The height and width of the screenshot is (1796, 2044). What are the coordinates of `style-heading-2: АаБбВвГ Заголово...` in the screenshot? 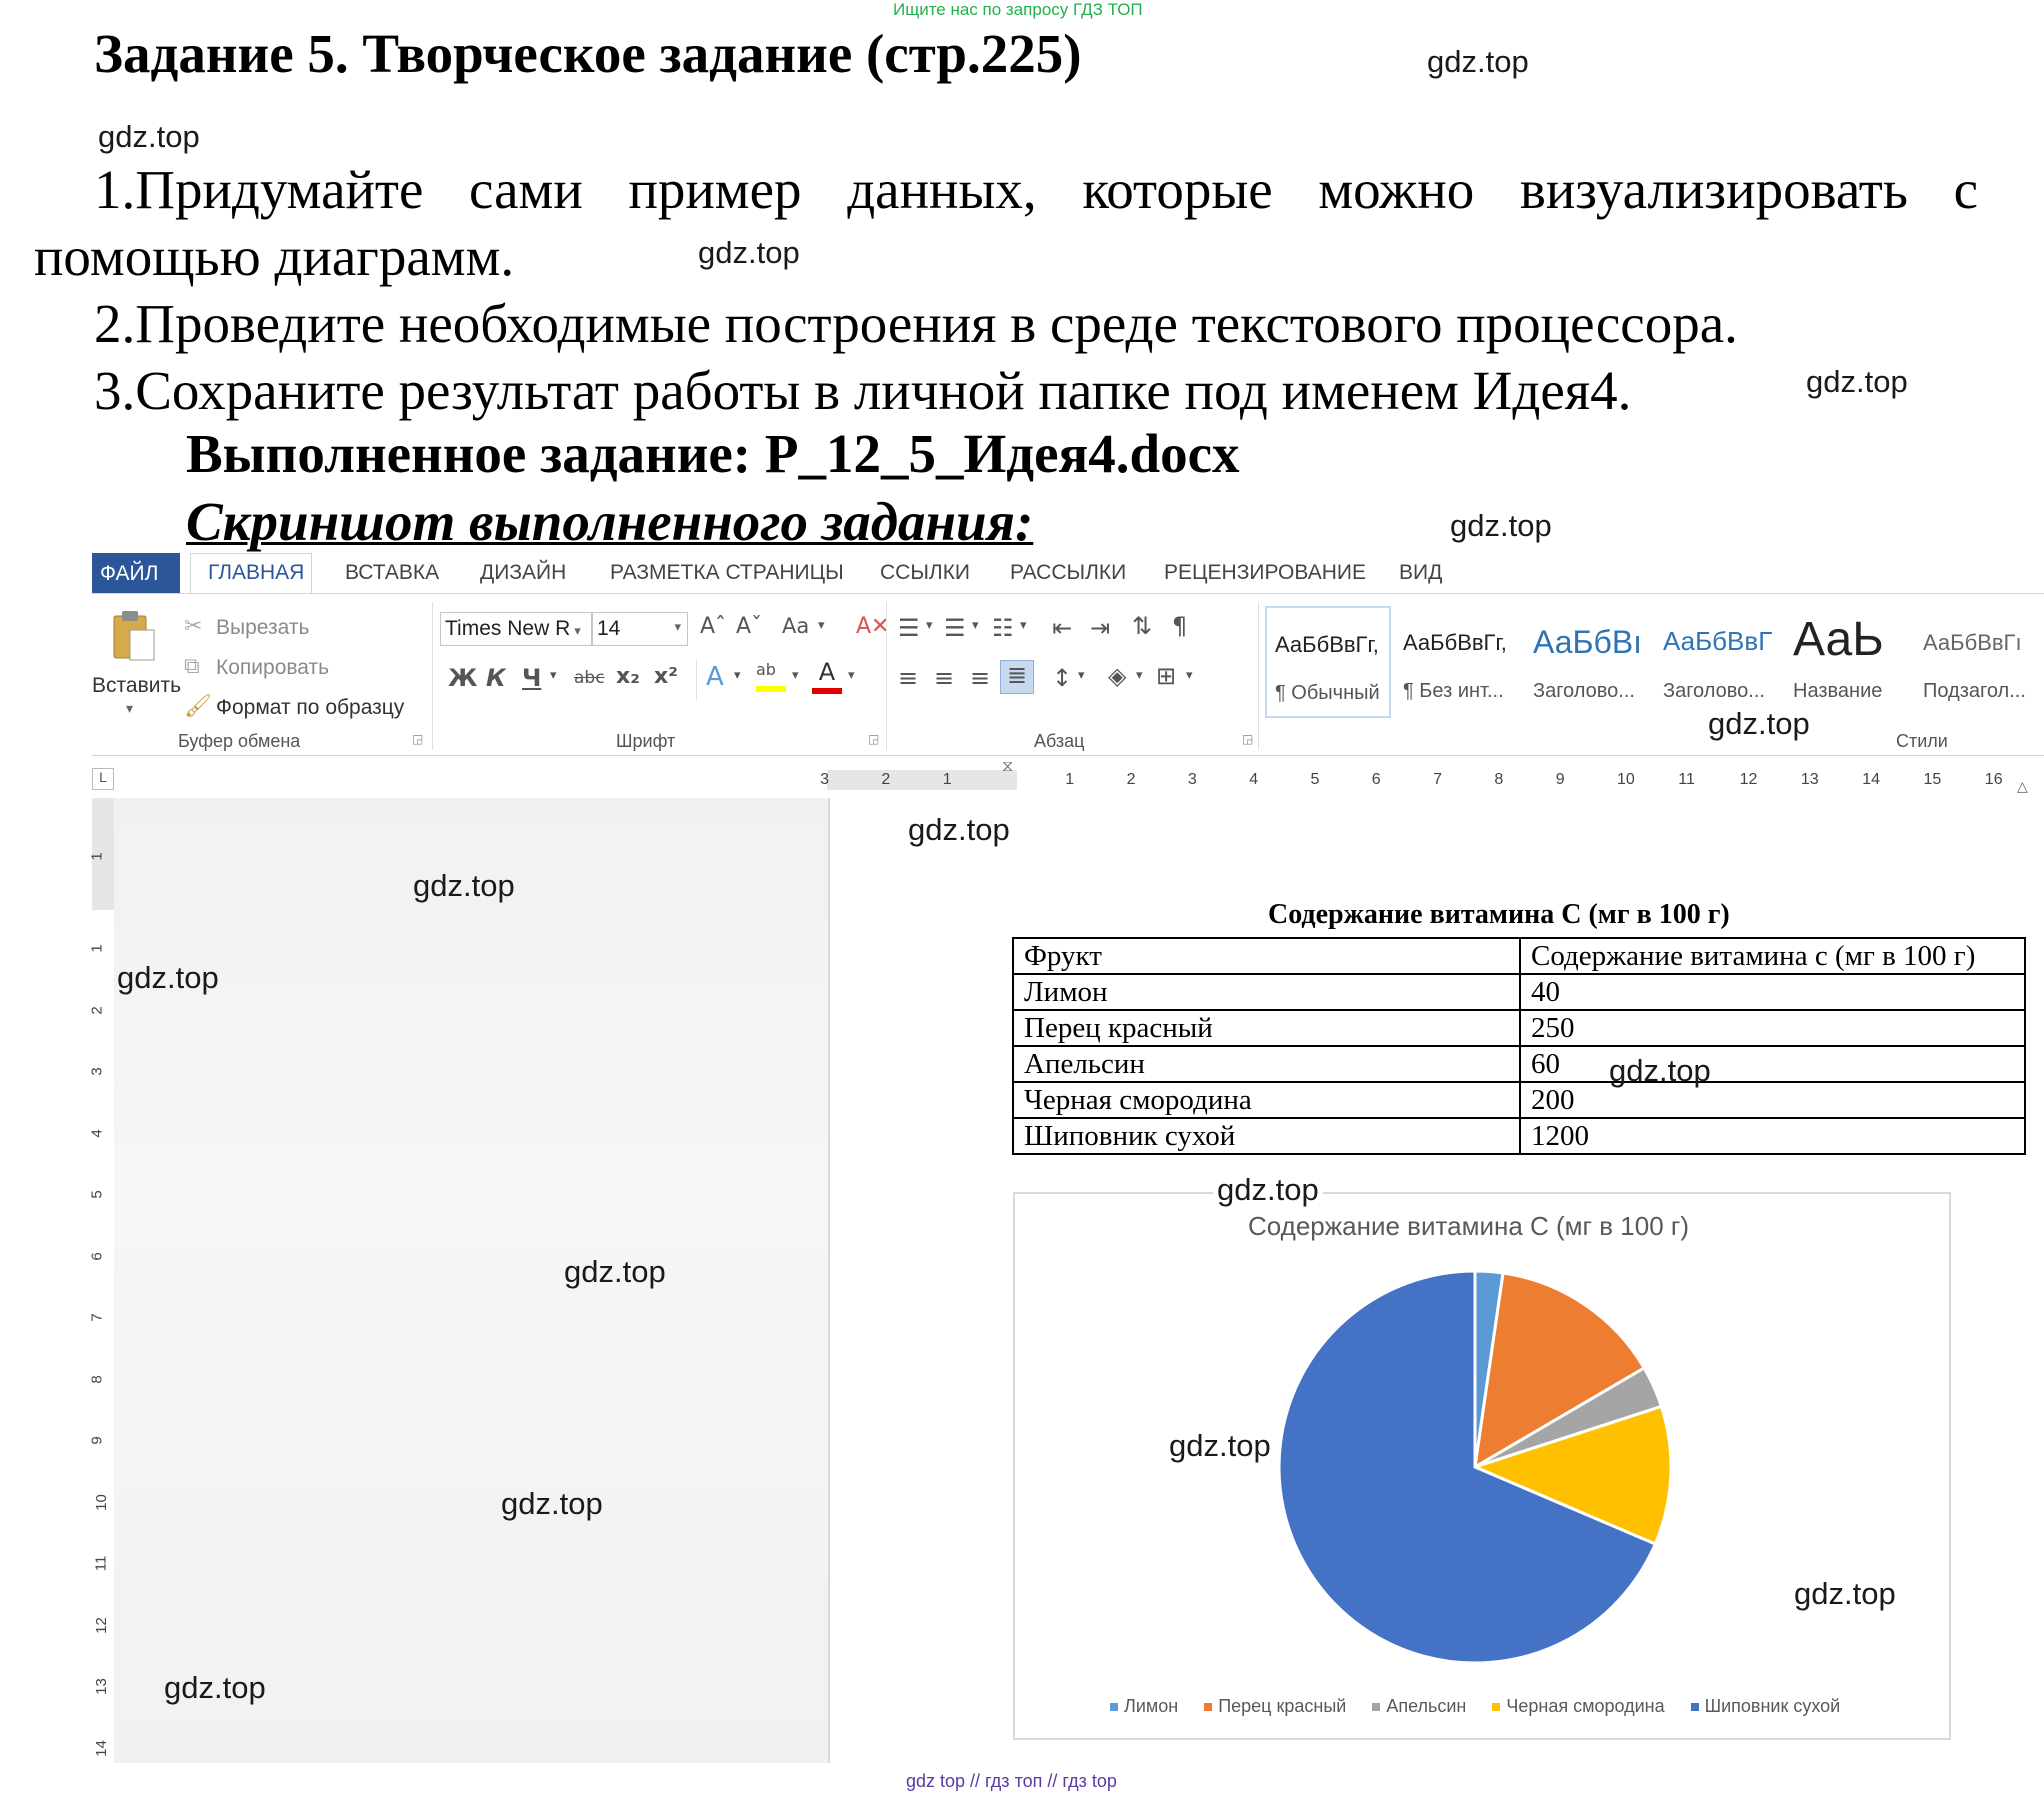 It's located at (1718, 662).